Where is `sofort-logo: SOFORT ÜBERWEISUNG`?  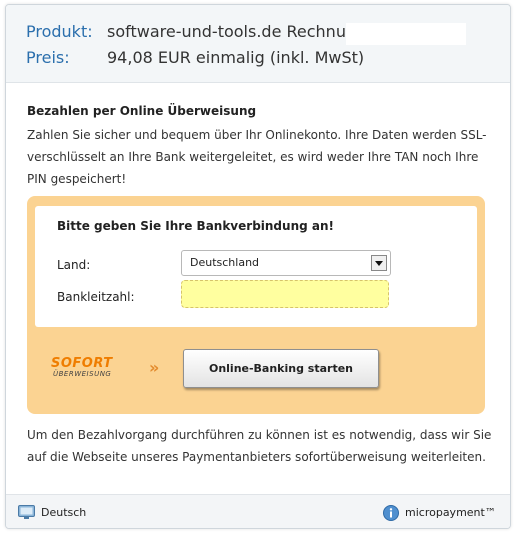 sofort-logo: SOFORT ÜBERWEISUNG is located at coordinates (82, 369).